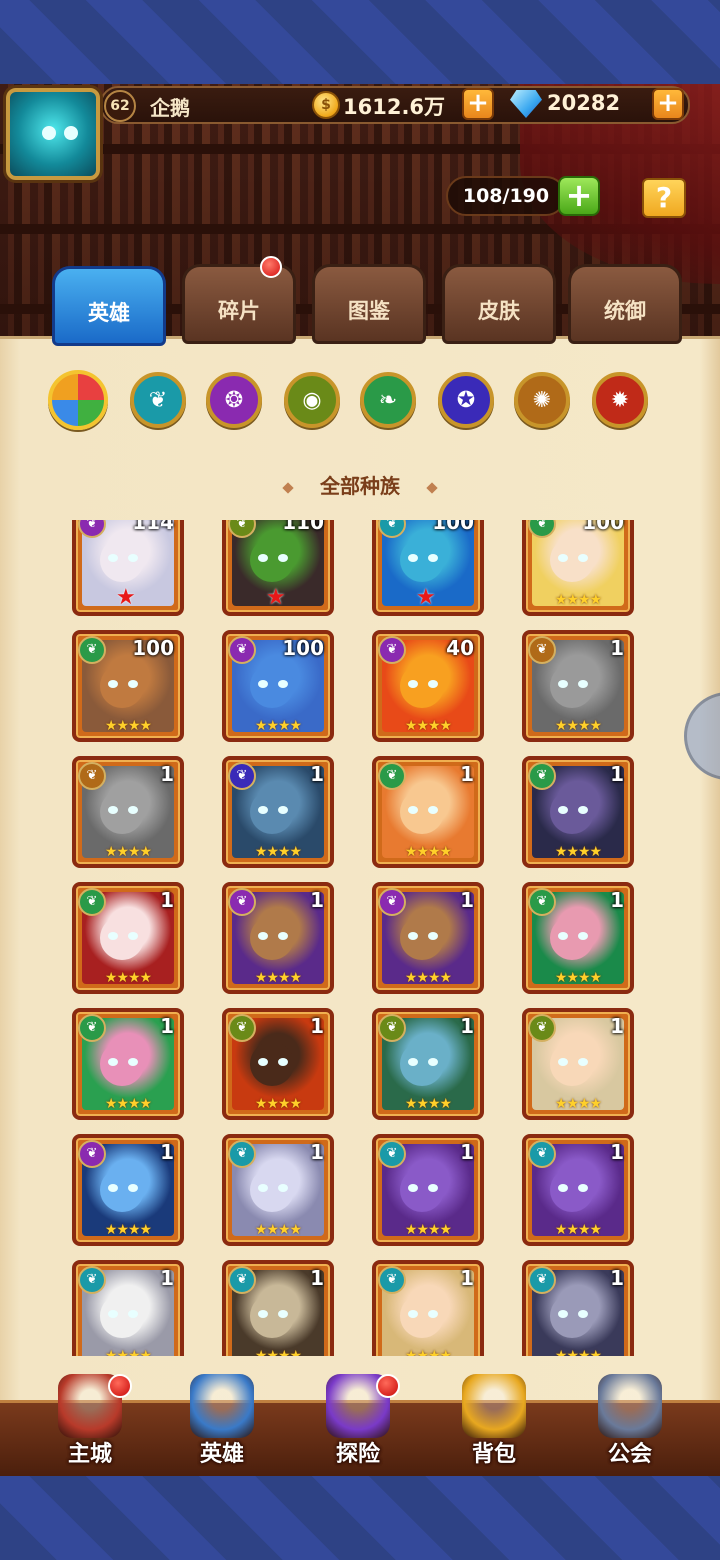  Describe the element at coordinates (394, 107) in the screenshot. I see `gold-amount: 1612.6万` at that location.